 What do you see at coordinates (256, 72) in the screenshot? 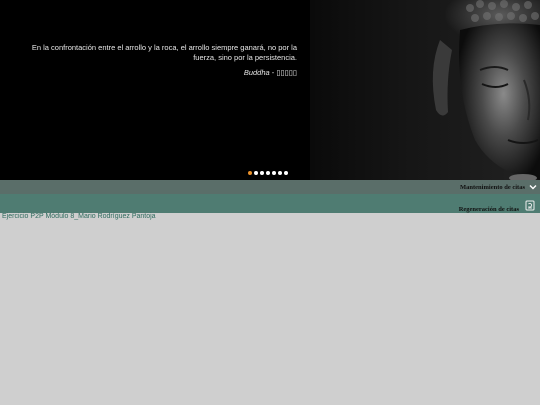
I see `quote-author: Buddha` at bounding box center [256, 72].